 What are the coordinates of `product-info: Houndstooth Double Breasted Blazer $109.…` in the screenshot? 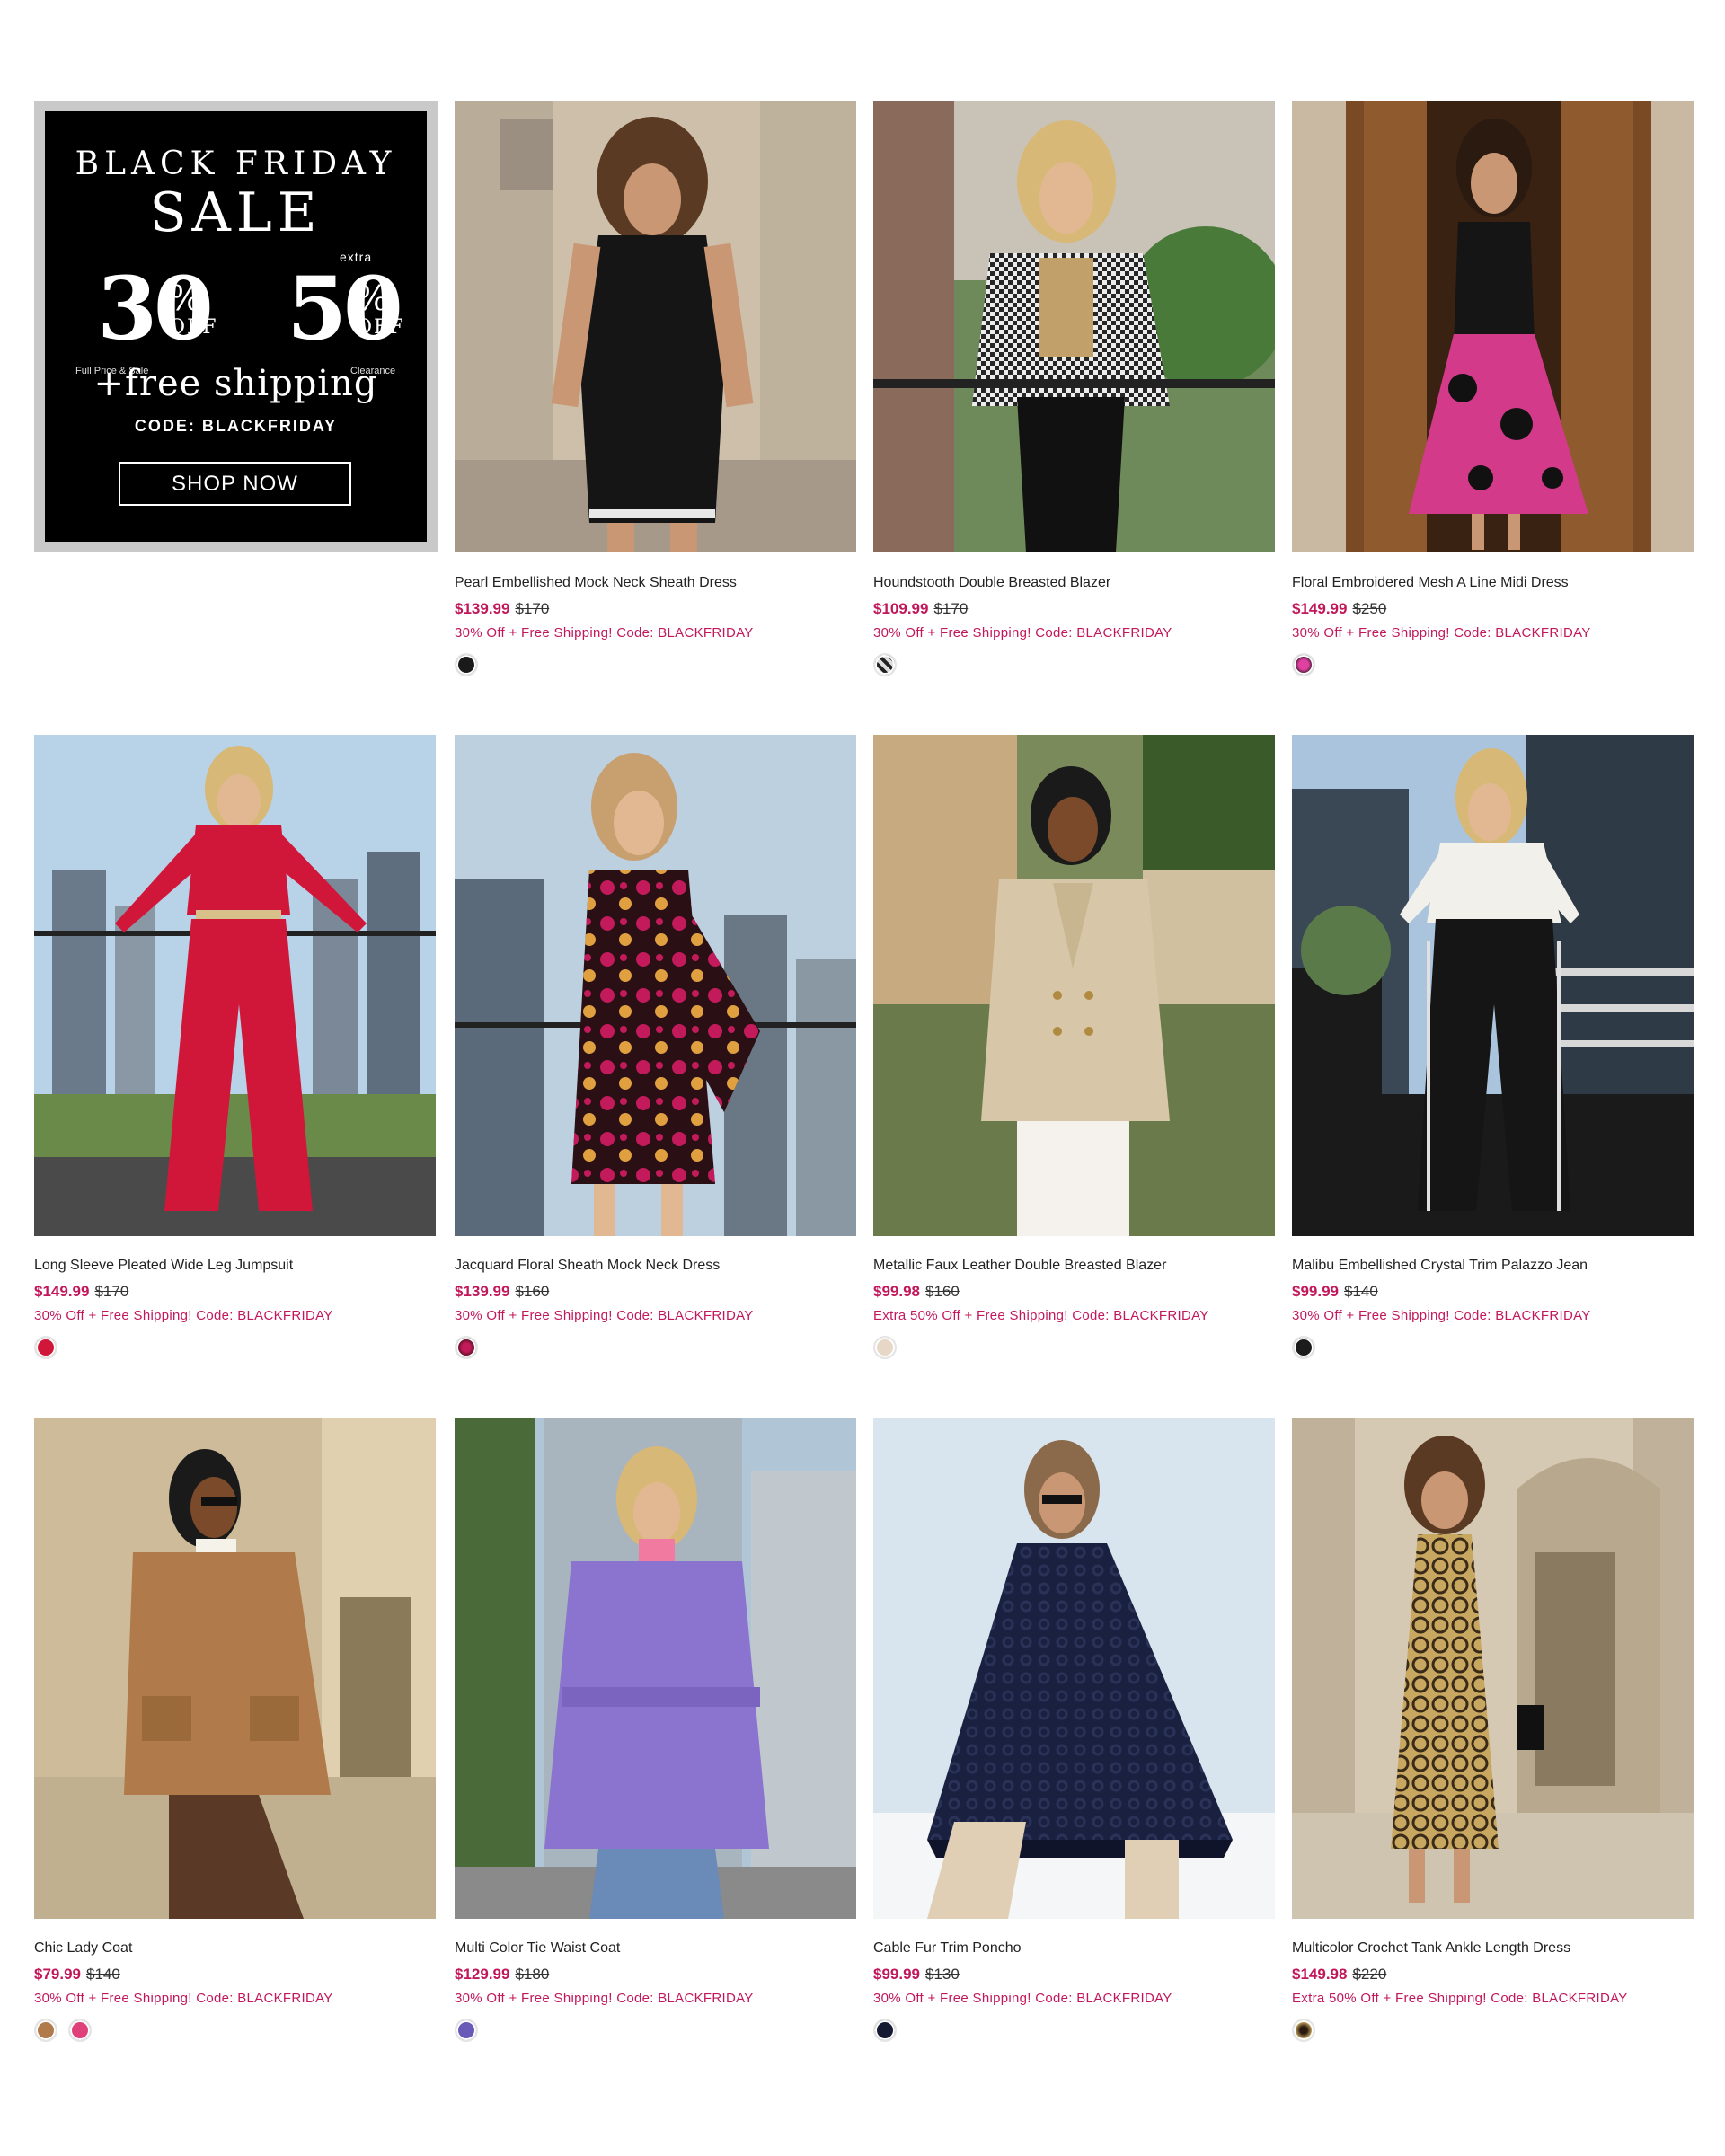 It's located at (1074, 625).